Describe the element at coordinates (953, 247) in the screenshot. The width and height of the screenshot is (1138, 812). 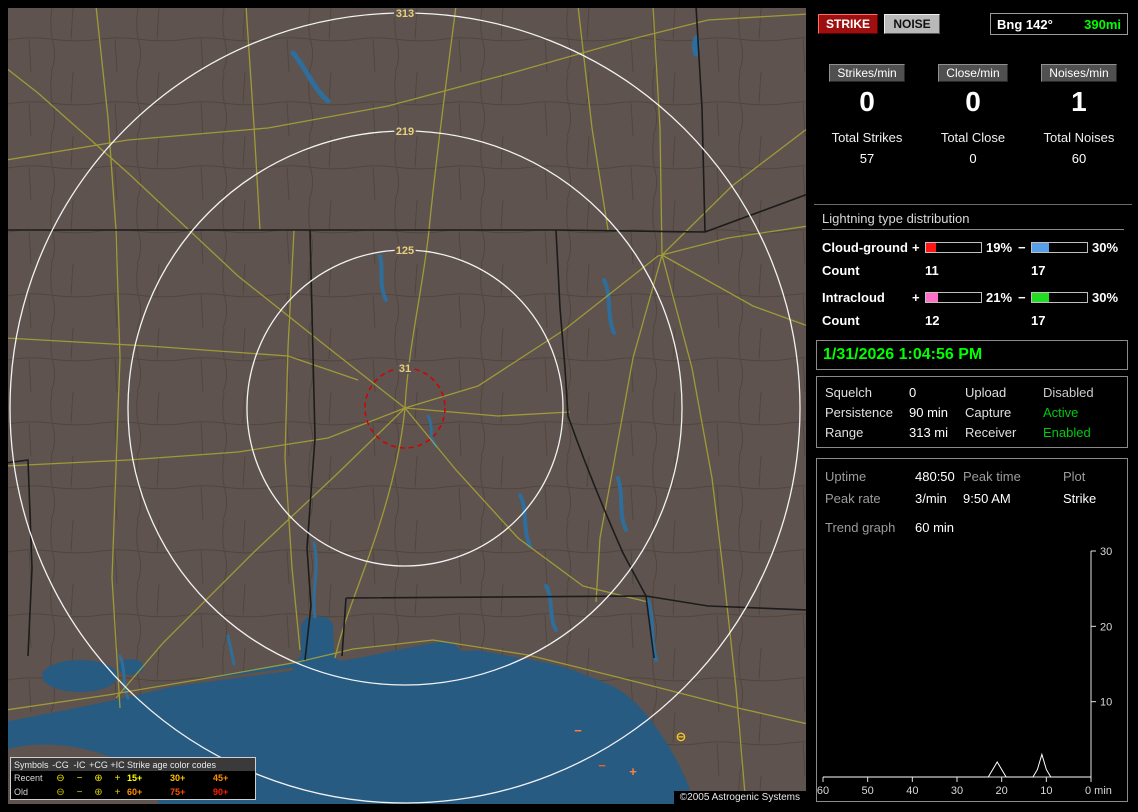
I see `cg-positive-bar` at that location.